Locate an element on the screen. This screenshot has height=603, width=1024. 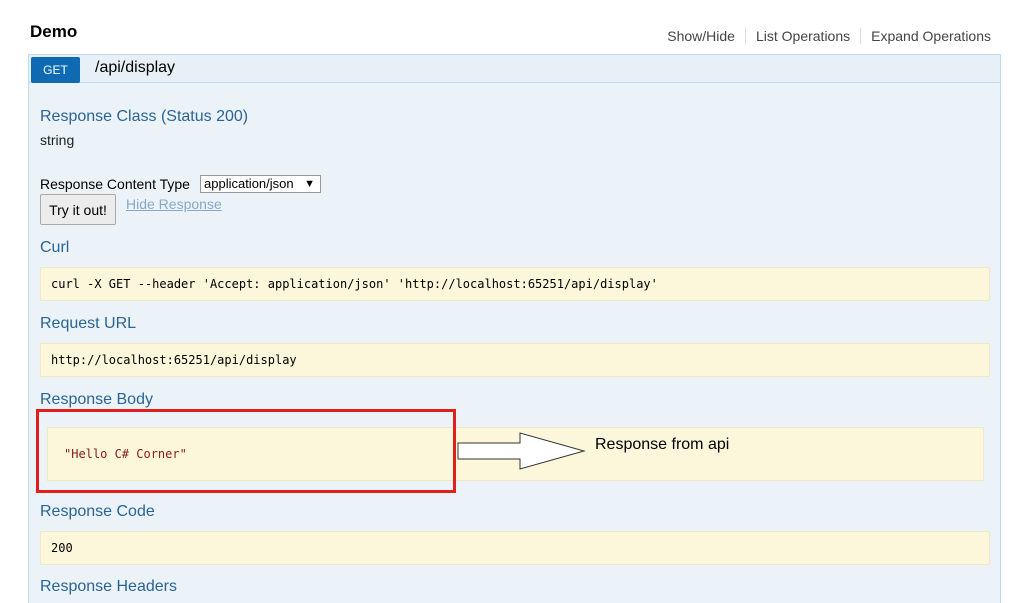
list-operations-link: List Operations is located at coordinates (803, 36).